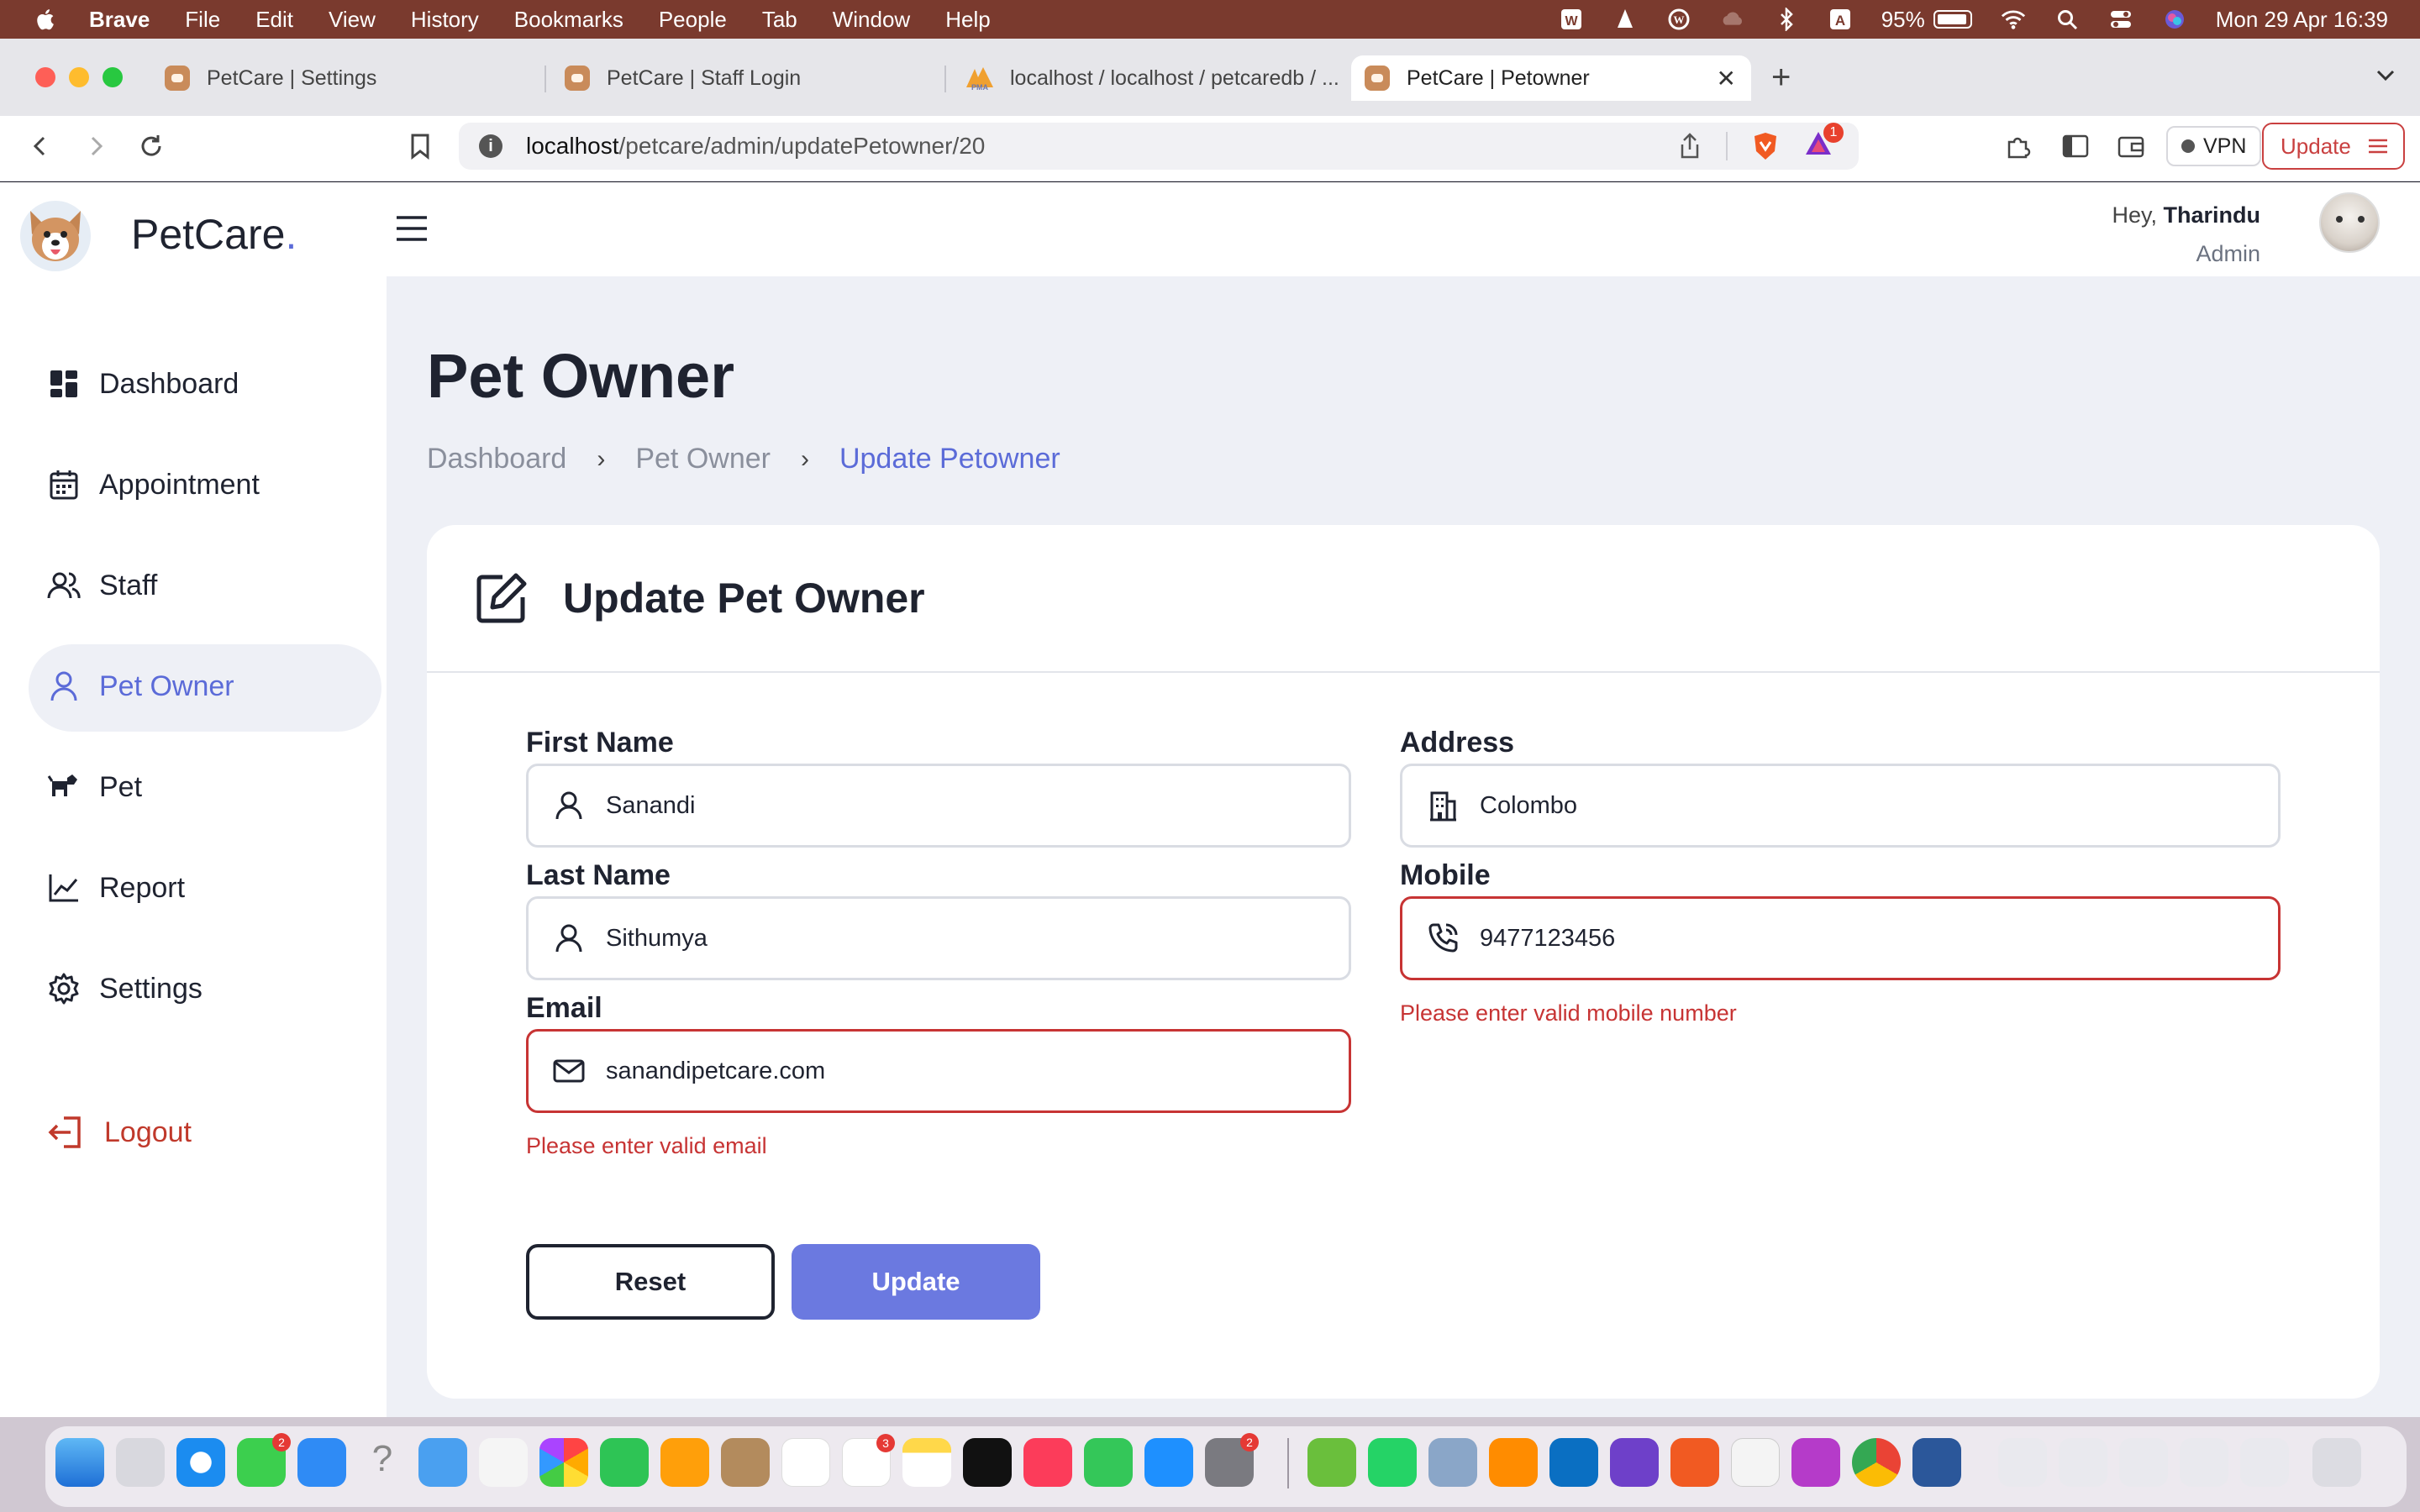  Describe the element at coordinates (496, 459) in the screenshot. I see `breadcrumb-dashboard: Dashboard` at that location.